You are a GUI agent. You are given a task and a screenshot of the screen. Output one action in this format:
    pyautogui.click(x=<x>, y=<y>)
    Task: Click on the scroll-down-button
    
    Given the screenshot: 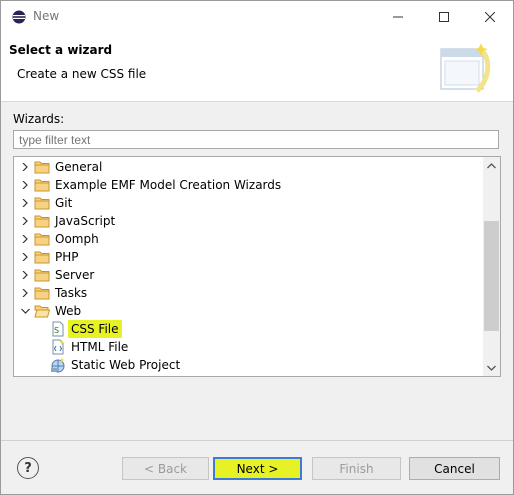 What is the action you would take?
    pyautogui.click(x=491, y=367)
    